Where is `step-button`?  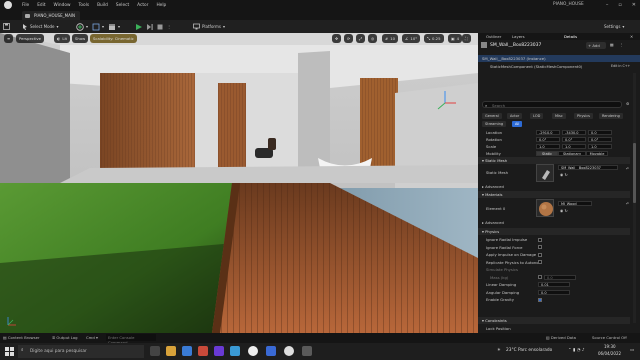
step-button is located at coordinates (150, 26).